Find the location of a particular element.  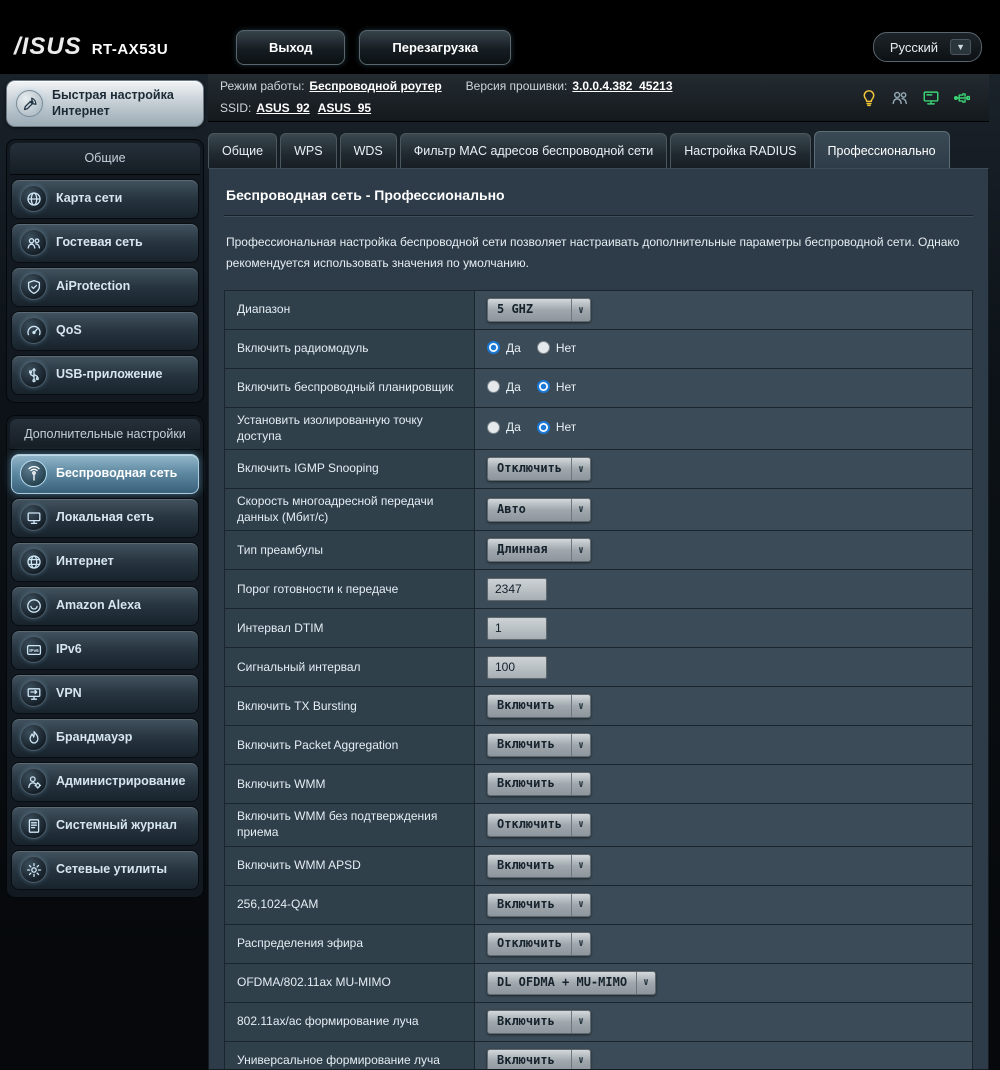

sidebar-item-system-log: Системный журнал is located at coordinates (105, 825).